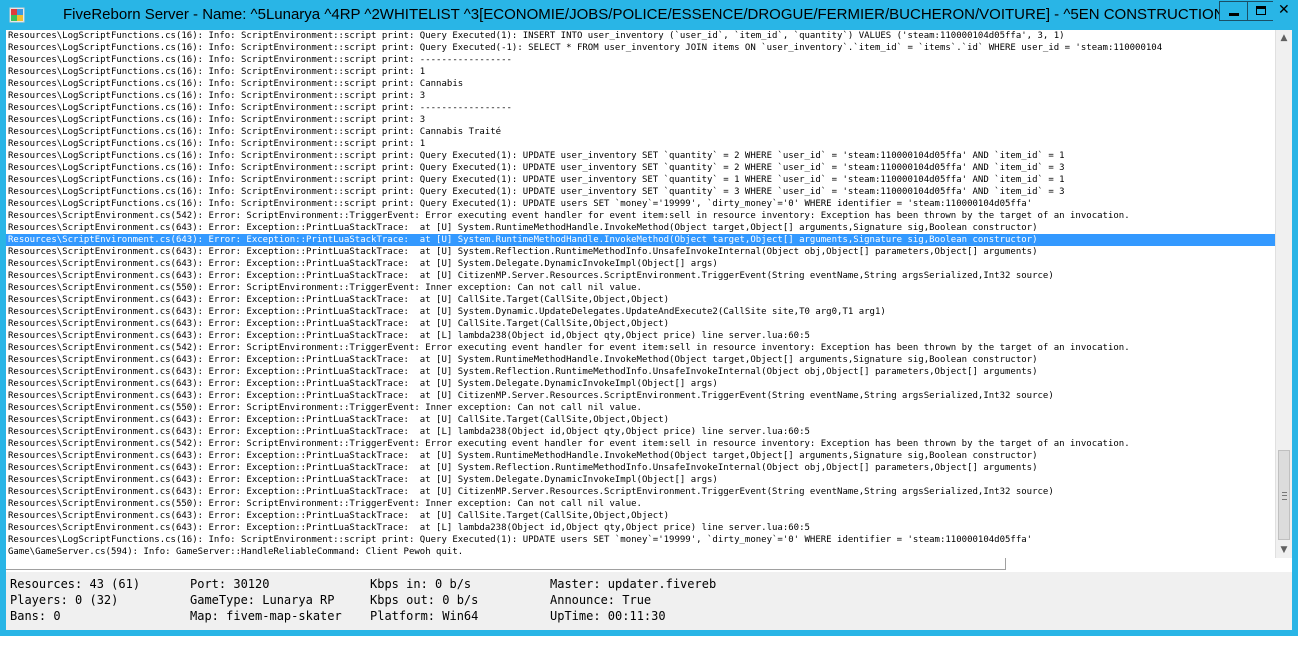  What do you see at coordinates (17, 15) in the screenshot?
I see `fivereborn-app-icon` at bounding box center [17, 15].